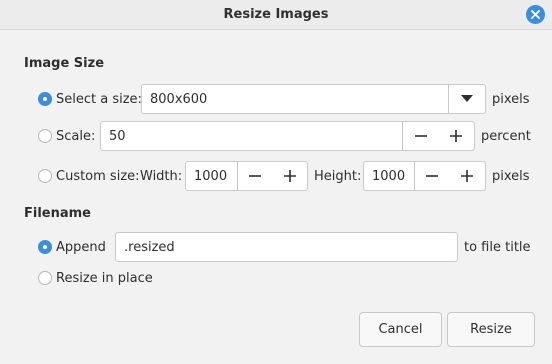 This screenshot has width=552, height=364. I want to click on title-bar: Resize Images, so click(276, 15).